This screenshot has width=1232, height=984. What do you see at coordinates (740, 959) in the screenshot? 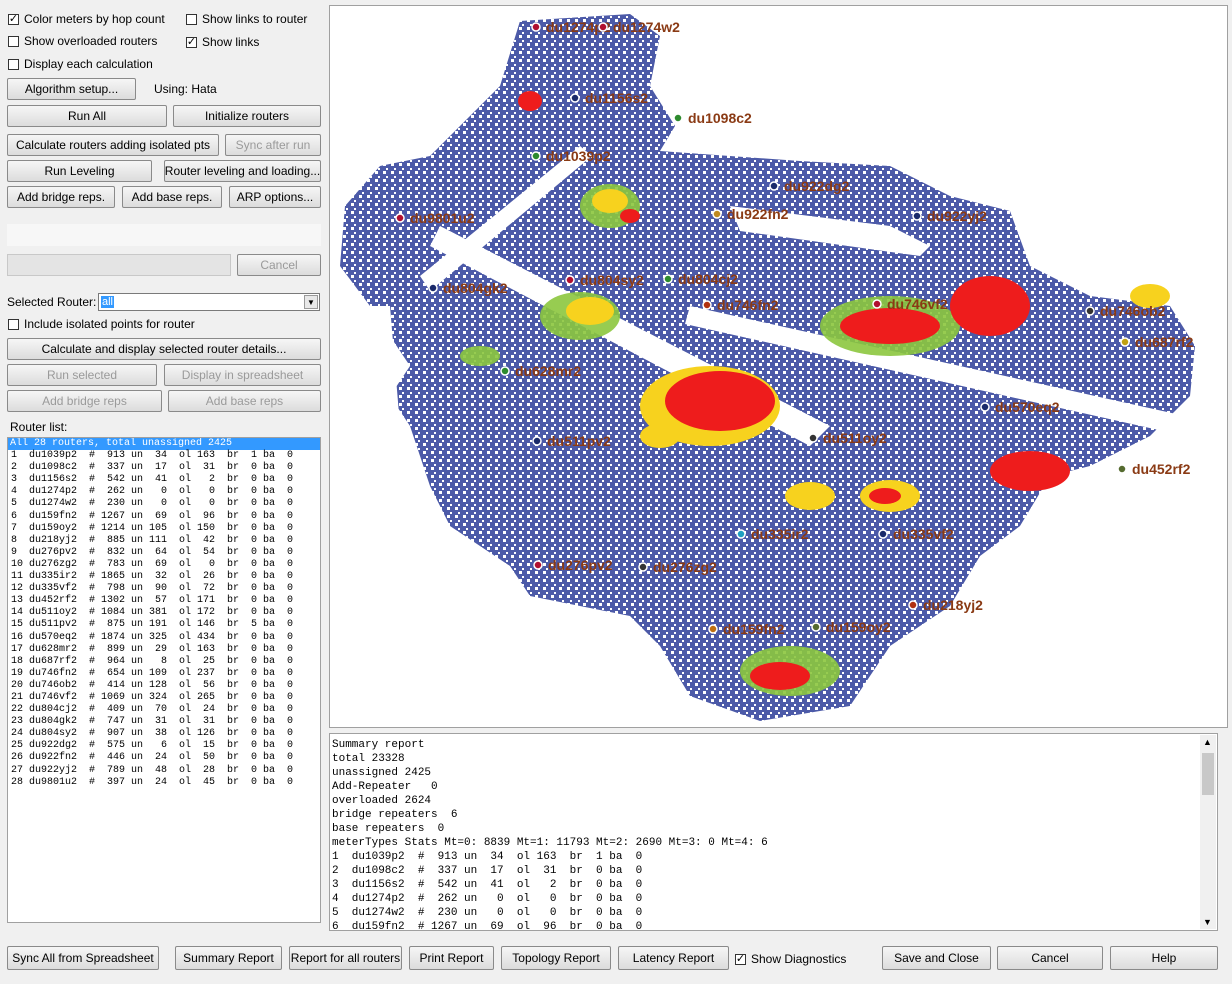
I see `checkbox-box: ✓` at bounding box center [740, 959].